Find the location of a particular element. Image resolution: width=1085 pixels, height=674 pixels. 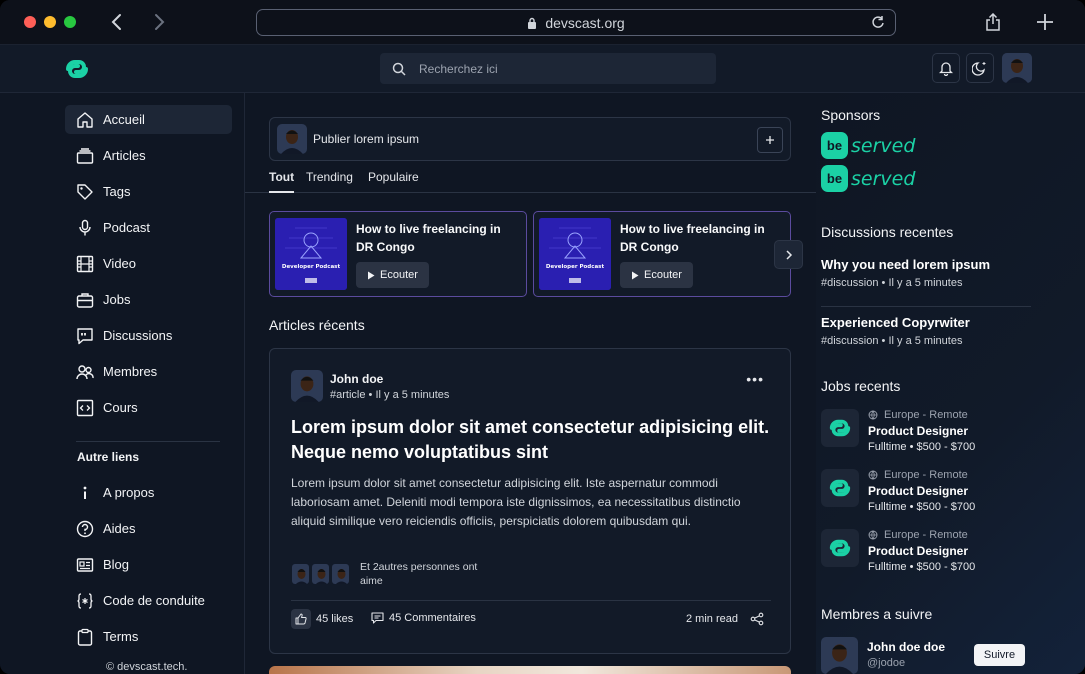

back-button is located at coordinates (116, 22).